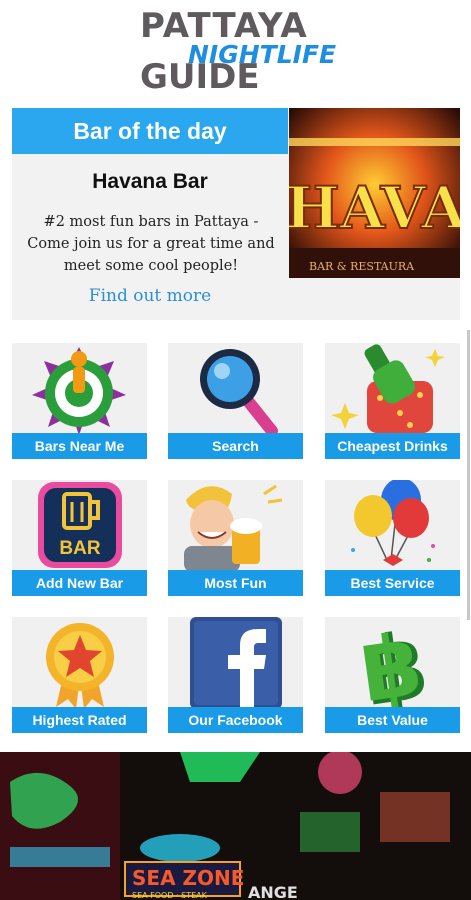 The image size is (471, 900). What do you see at coordinates (200, 77) in the screenshot?
I see `logo-text-guide: GUIDE` at bounding box center [200, 77].